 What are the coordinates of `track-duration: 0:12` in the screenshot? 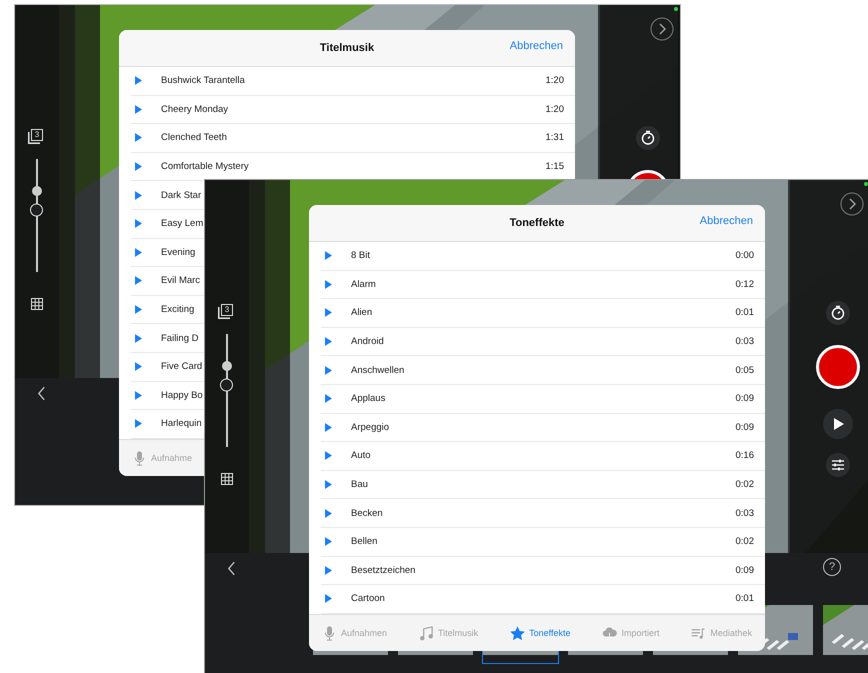 It's located at (745, 284).